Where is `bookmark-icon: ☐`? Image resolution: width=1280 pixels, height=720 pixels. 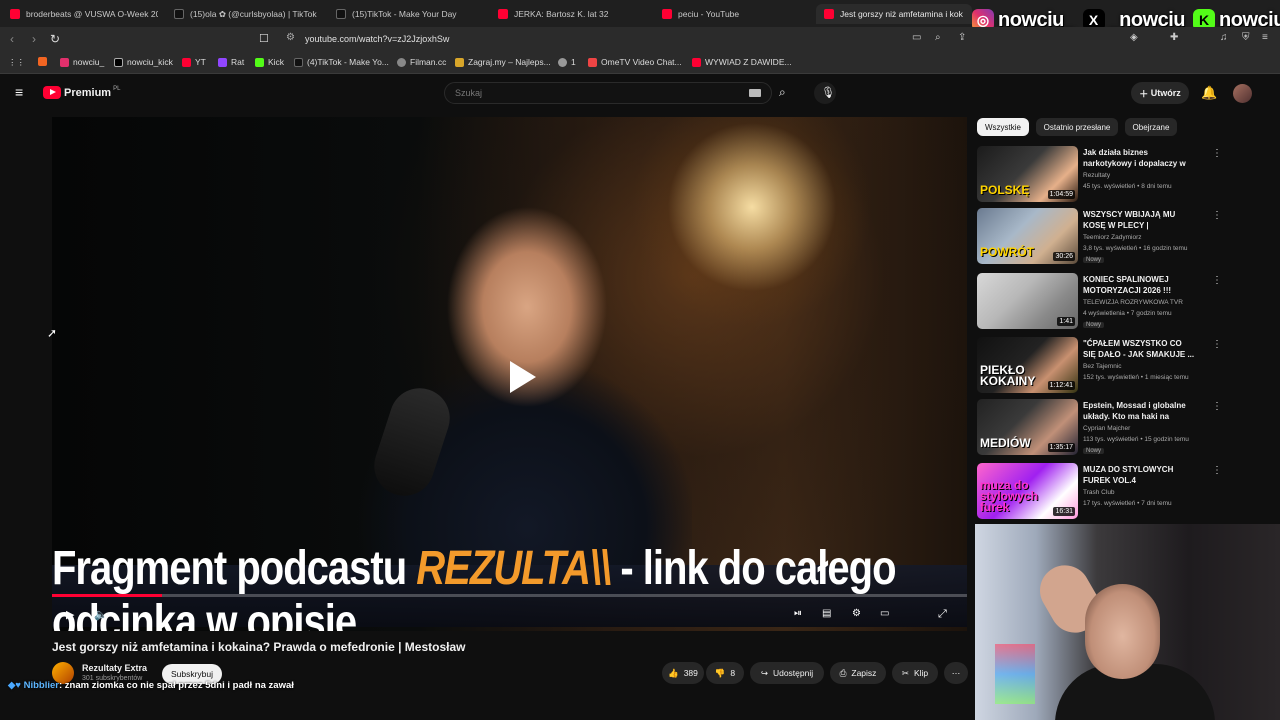
bookmark-icon: ☐ is located at coordinates (264, 38).